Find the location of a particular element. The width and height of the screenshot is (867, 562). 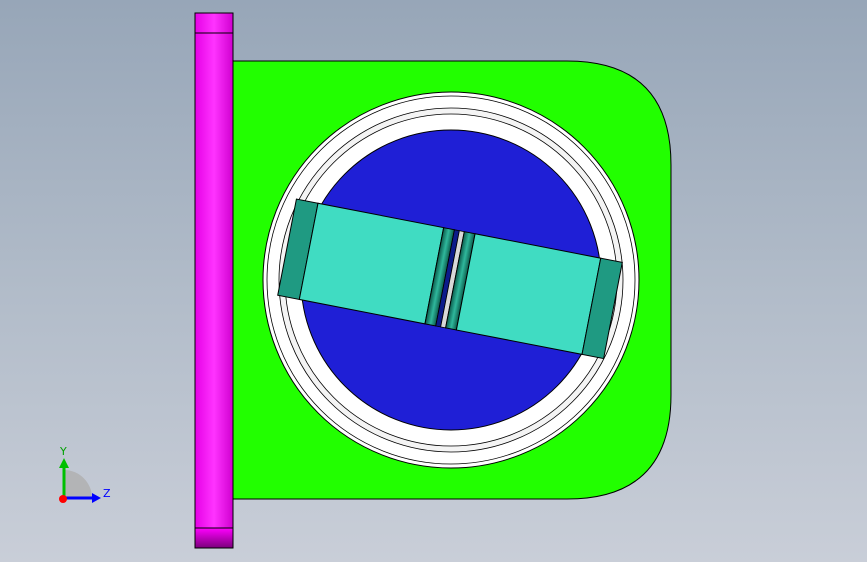

triad-quadrant is located at coordinates (78, 484).